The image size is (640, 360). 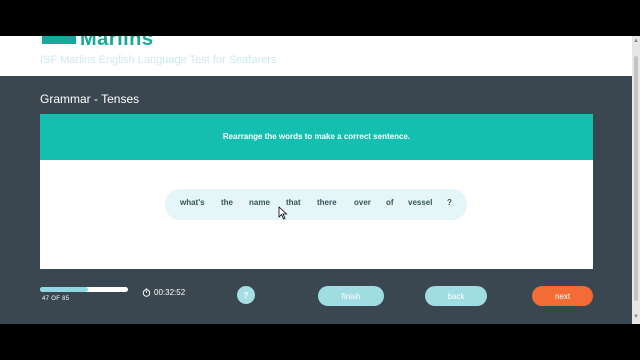 I want to click on timer: 00:32:52, so click(x=163, y=292).